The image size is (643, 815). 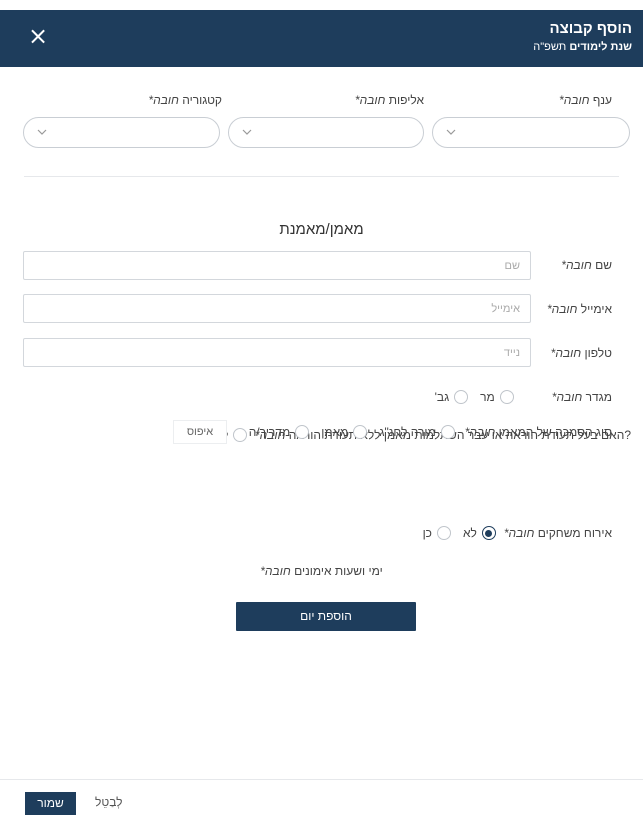 What do you see at coordinates (200, 432) in the screenshot?
I see `cert-type-reset-button: איפוס` at bounding box center [200, 432].